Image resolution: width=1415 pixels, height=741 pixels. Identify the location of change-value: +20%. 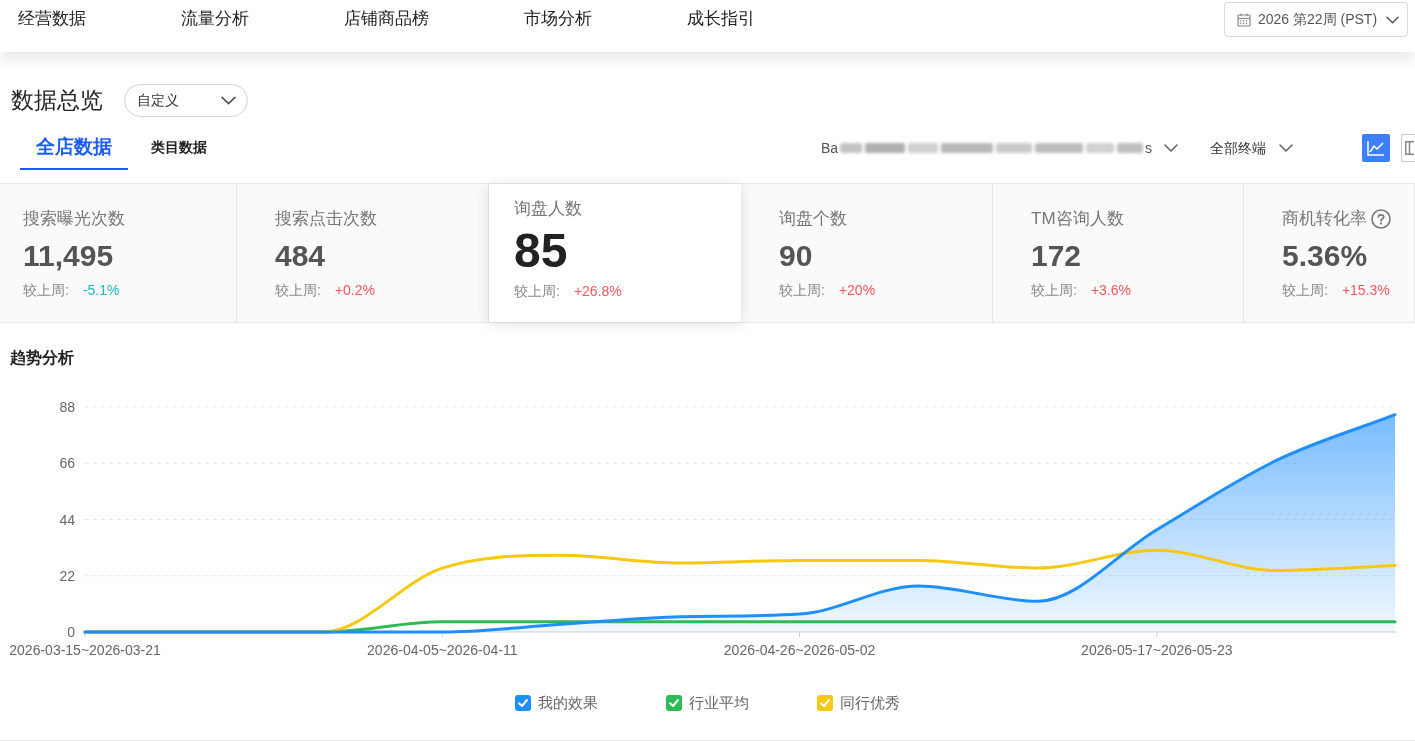
(857, 290).